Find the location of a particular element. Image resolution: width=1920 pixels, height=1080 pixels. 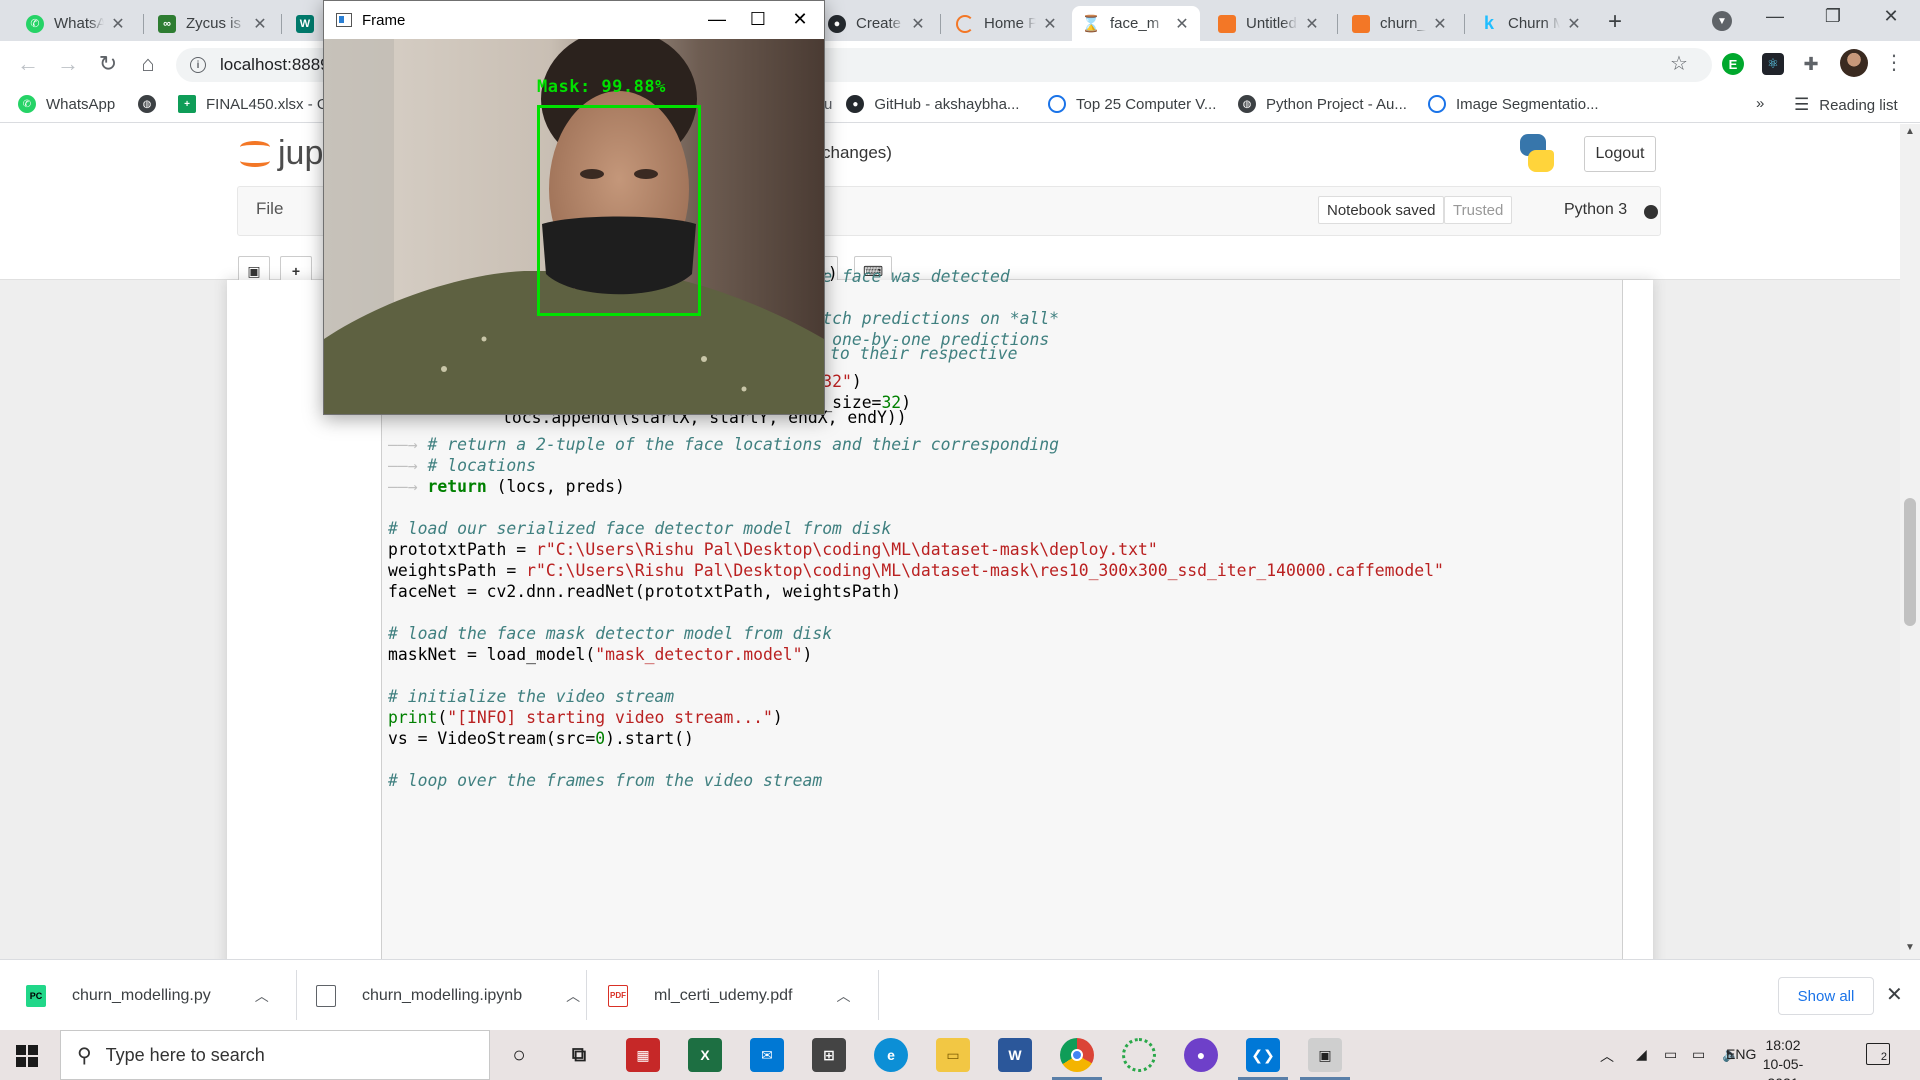

menu-file: File is located at coordinates (269, 209).